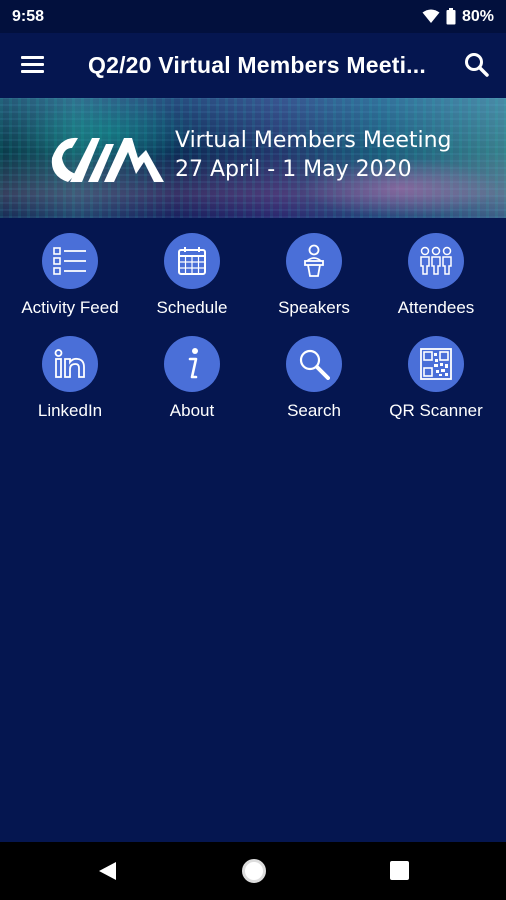  I want to click on magnifier-icon, so click(314, 364).